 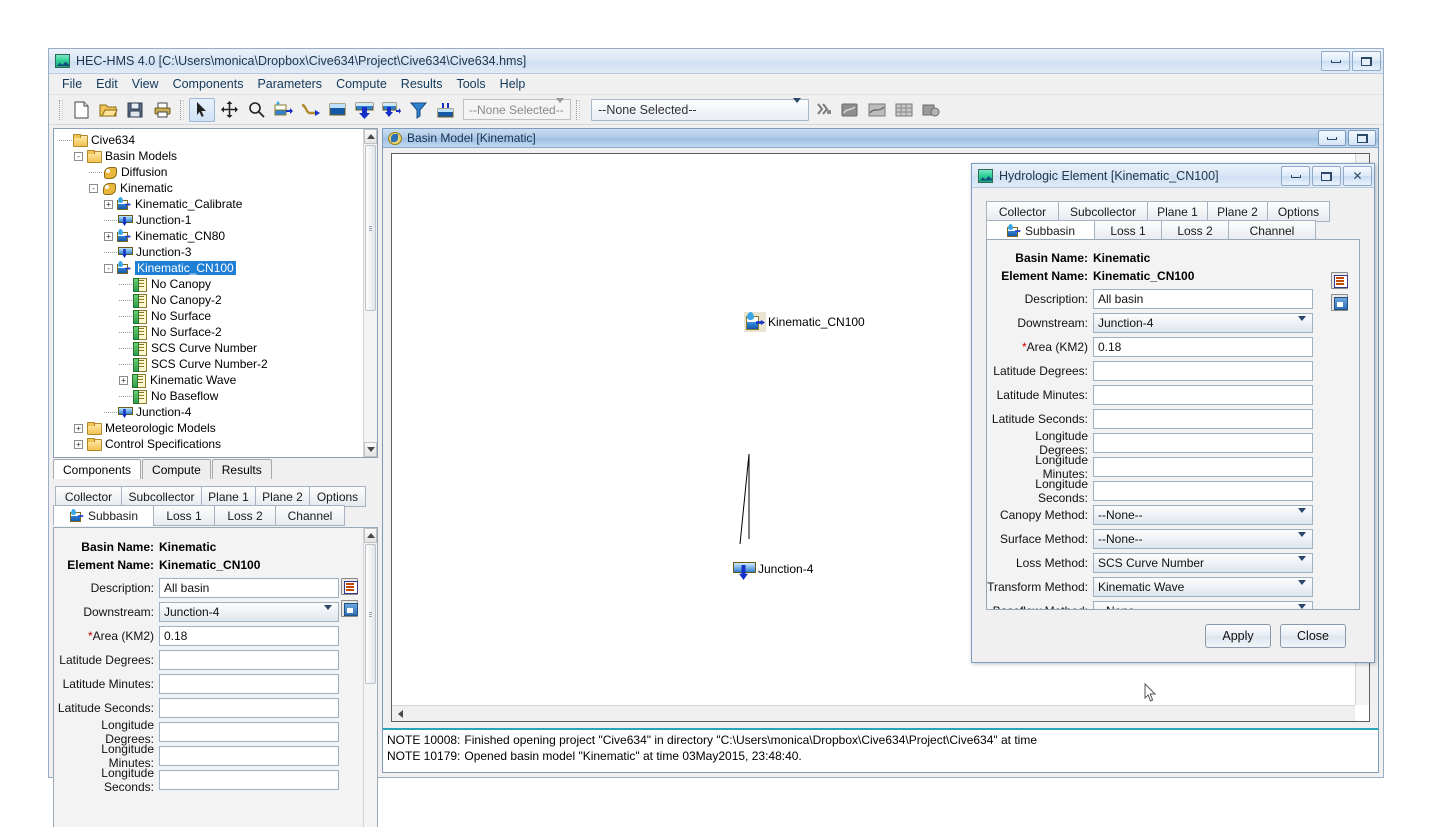 I want to click on tree-node: + Control Specifications, so click(x=209, y=444).